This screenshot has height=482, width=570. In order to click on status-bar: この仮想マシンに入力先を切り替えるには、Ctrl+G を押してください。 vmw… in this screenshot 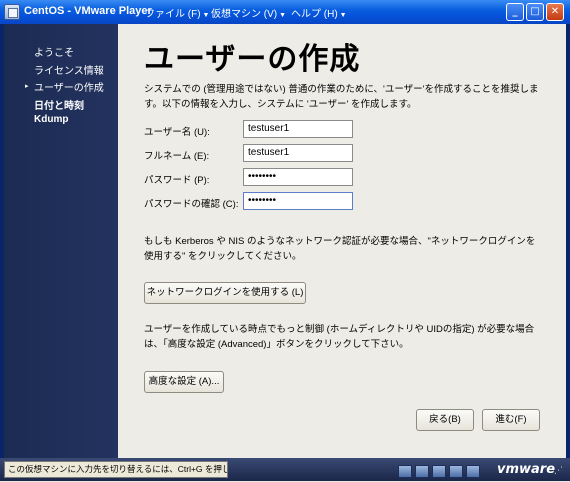, I will do `click(285, 469)`.